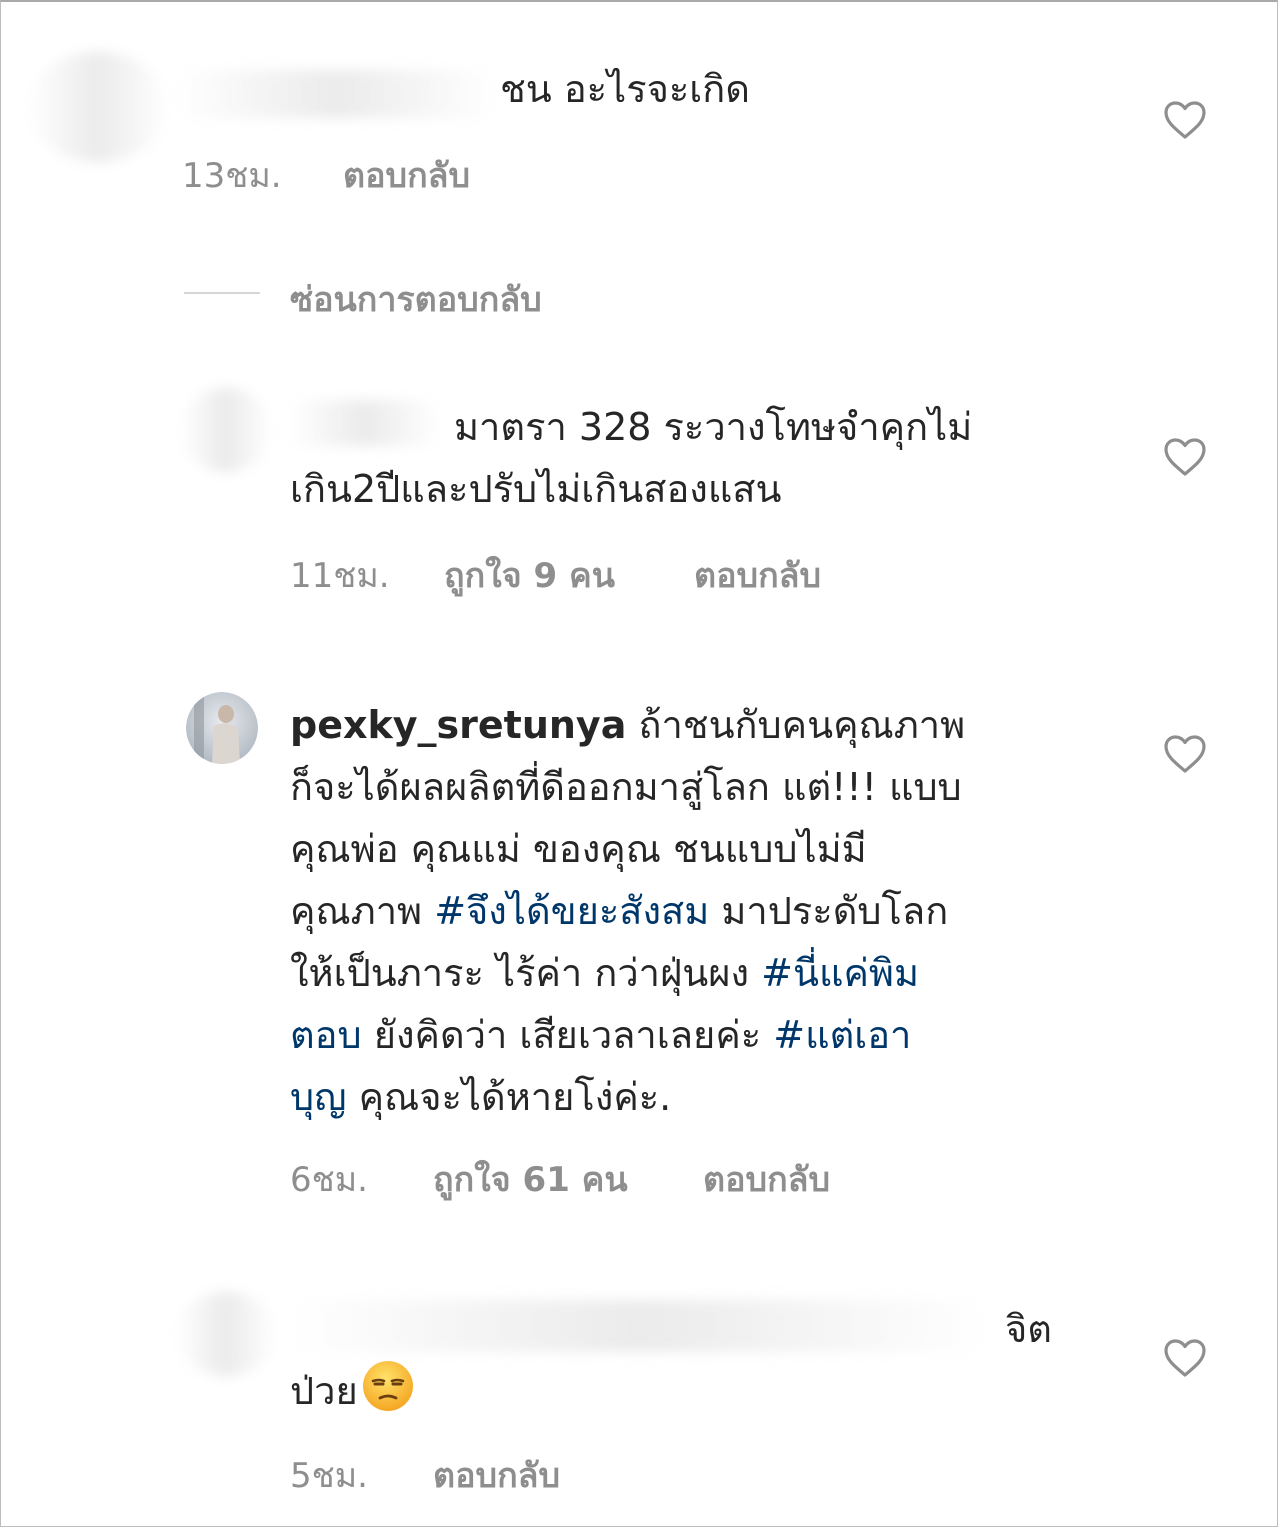 Image resolution: width=1280 pixels, height=1529 pixels. What do you see at coordinates (232, 176) in the screenshot?
I see `comment-time: 13ชม.` at bounding box center [232, 176].